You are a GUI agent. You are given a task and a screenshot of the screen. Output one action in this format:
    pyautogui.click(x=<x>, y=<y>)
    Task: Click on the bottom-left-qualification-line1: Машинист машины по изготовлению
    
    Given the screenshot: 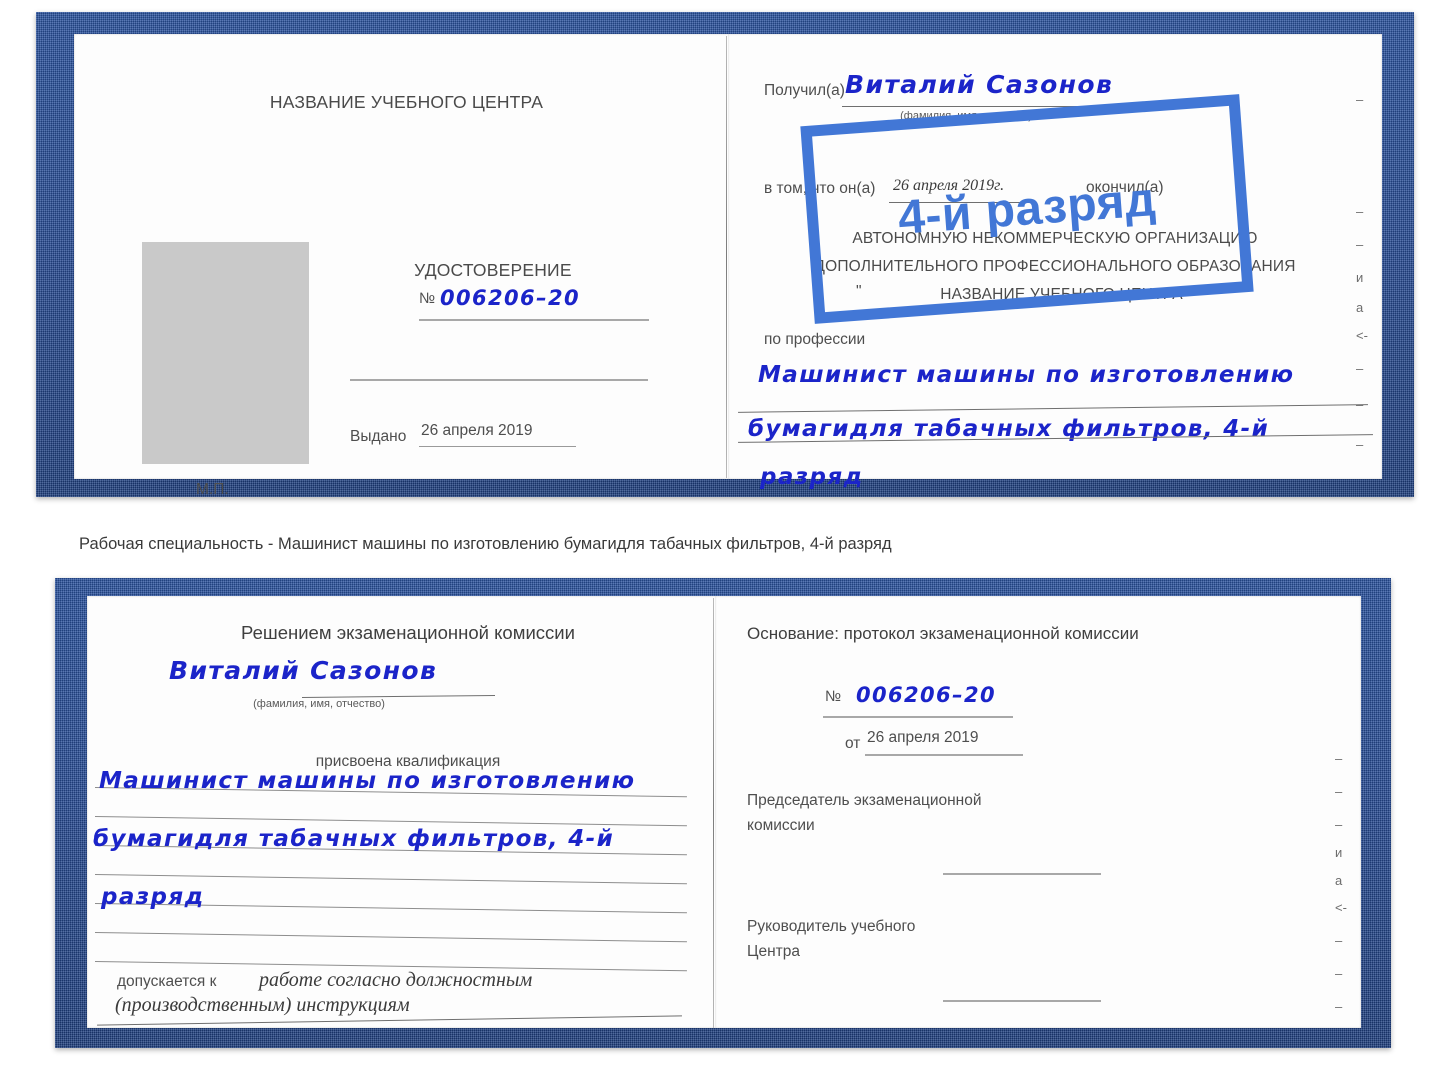 What is the action you would take?
    pyautogui.click(x=367, y=781)
    